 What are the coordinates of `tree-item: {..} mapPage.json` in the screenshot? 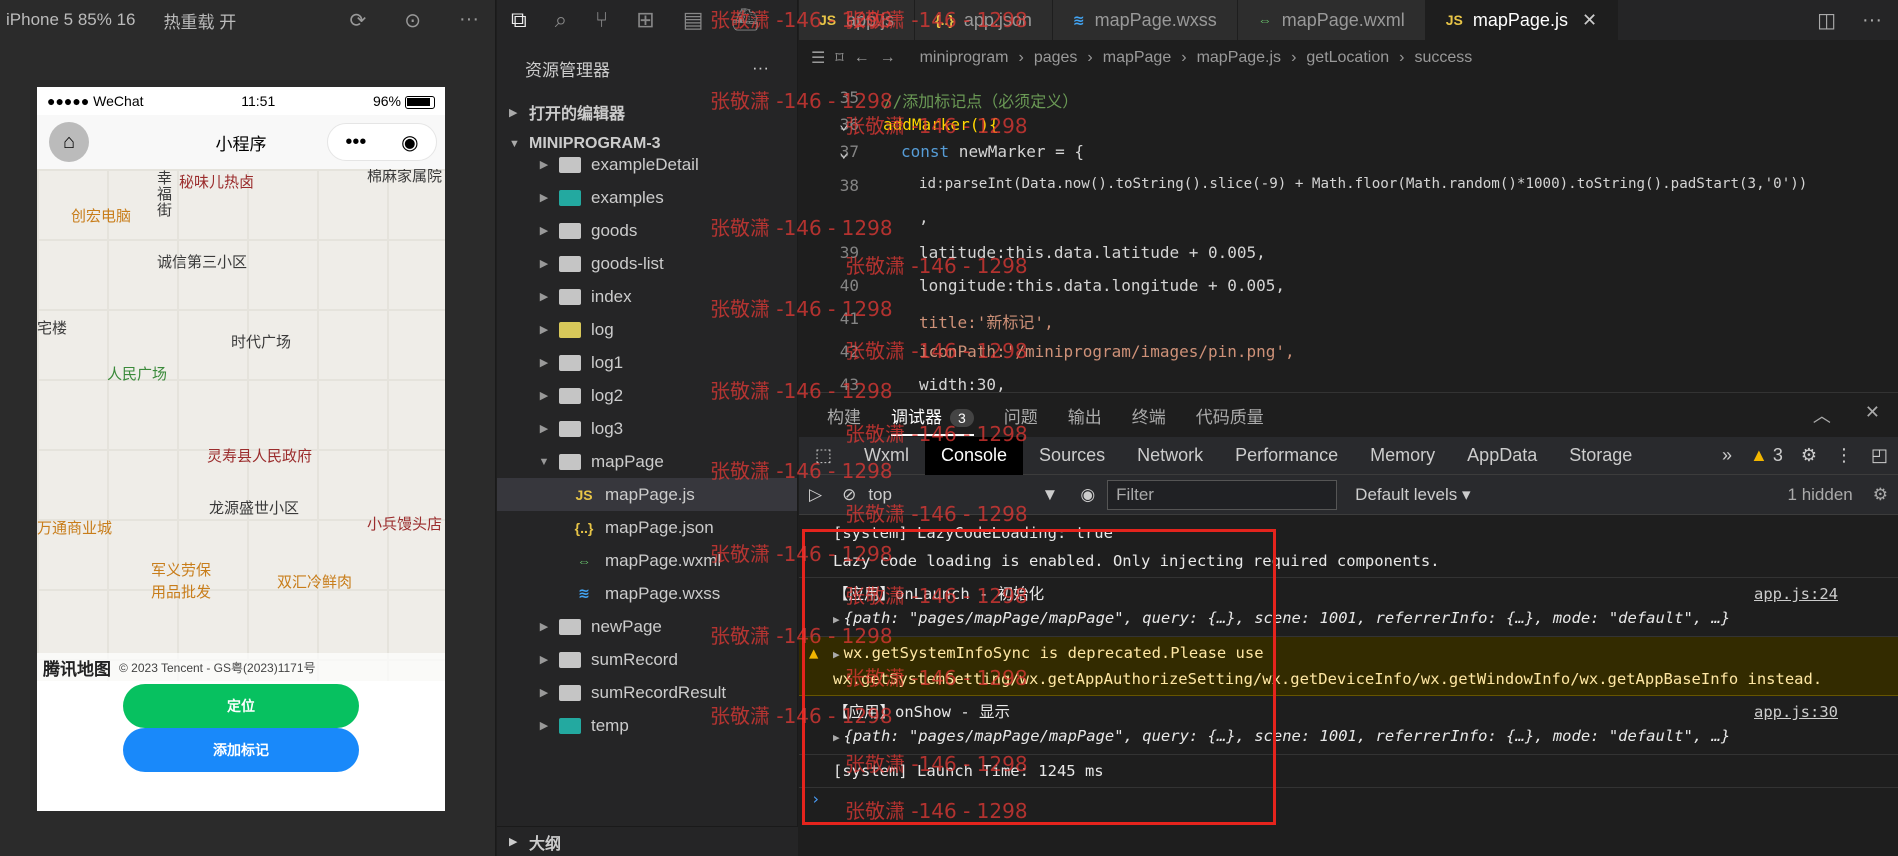 It's located at (647, 527).